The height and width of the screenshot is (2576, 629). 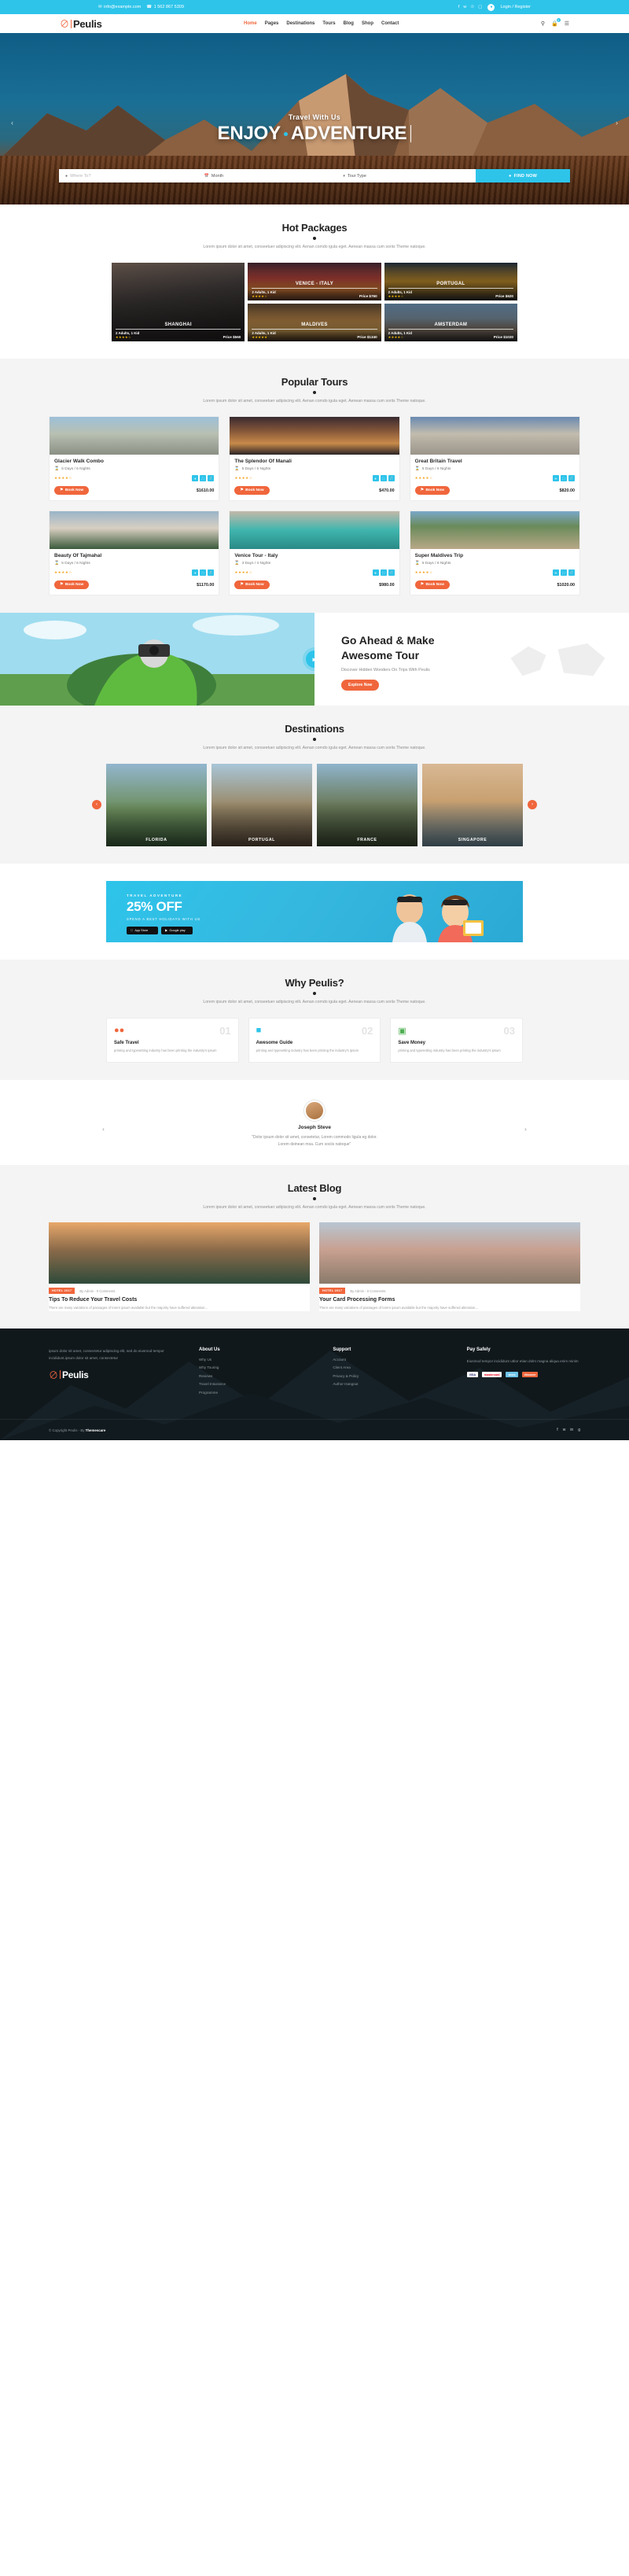 I want to click on footer-link: Account, so click(x=389, y=1360).